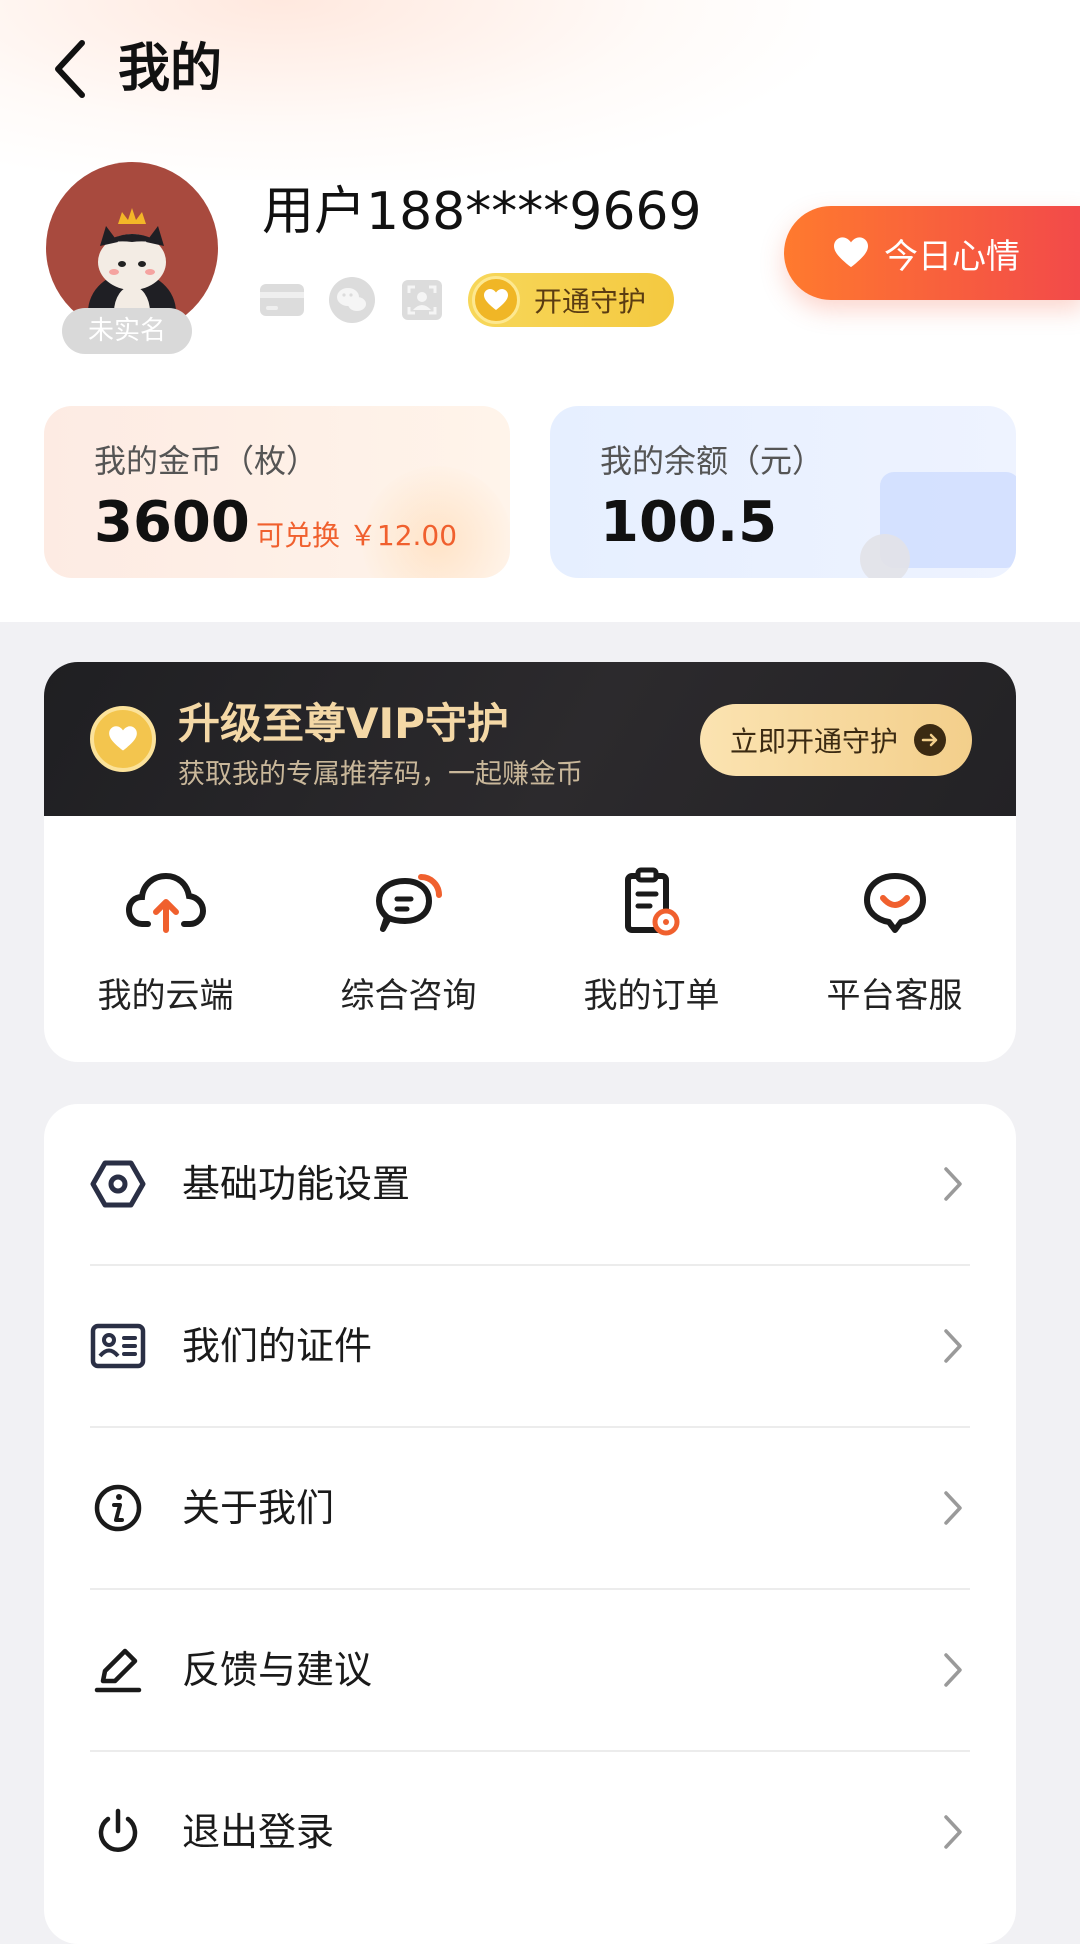  Describe the element at coordinates (118, 1832) in the screenshot. I see `power-icon` at that location.